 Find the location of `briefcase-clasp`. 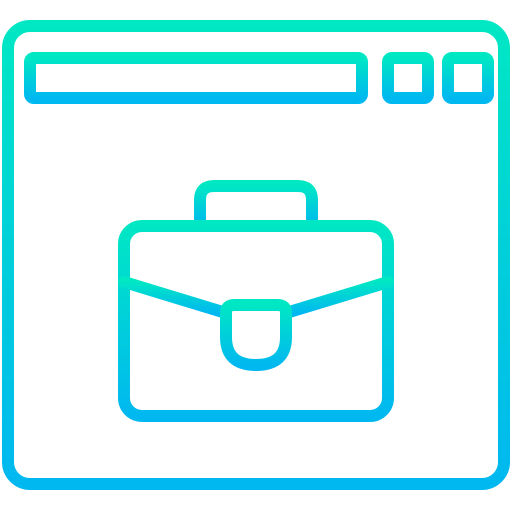

briefcase-clasp is located at coordinates (256, 335).